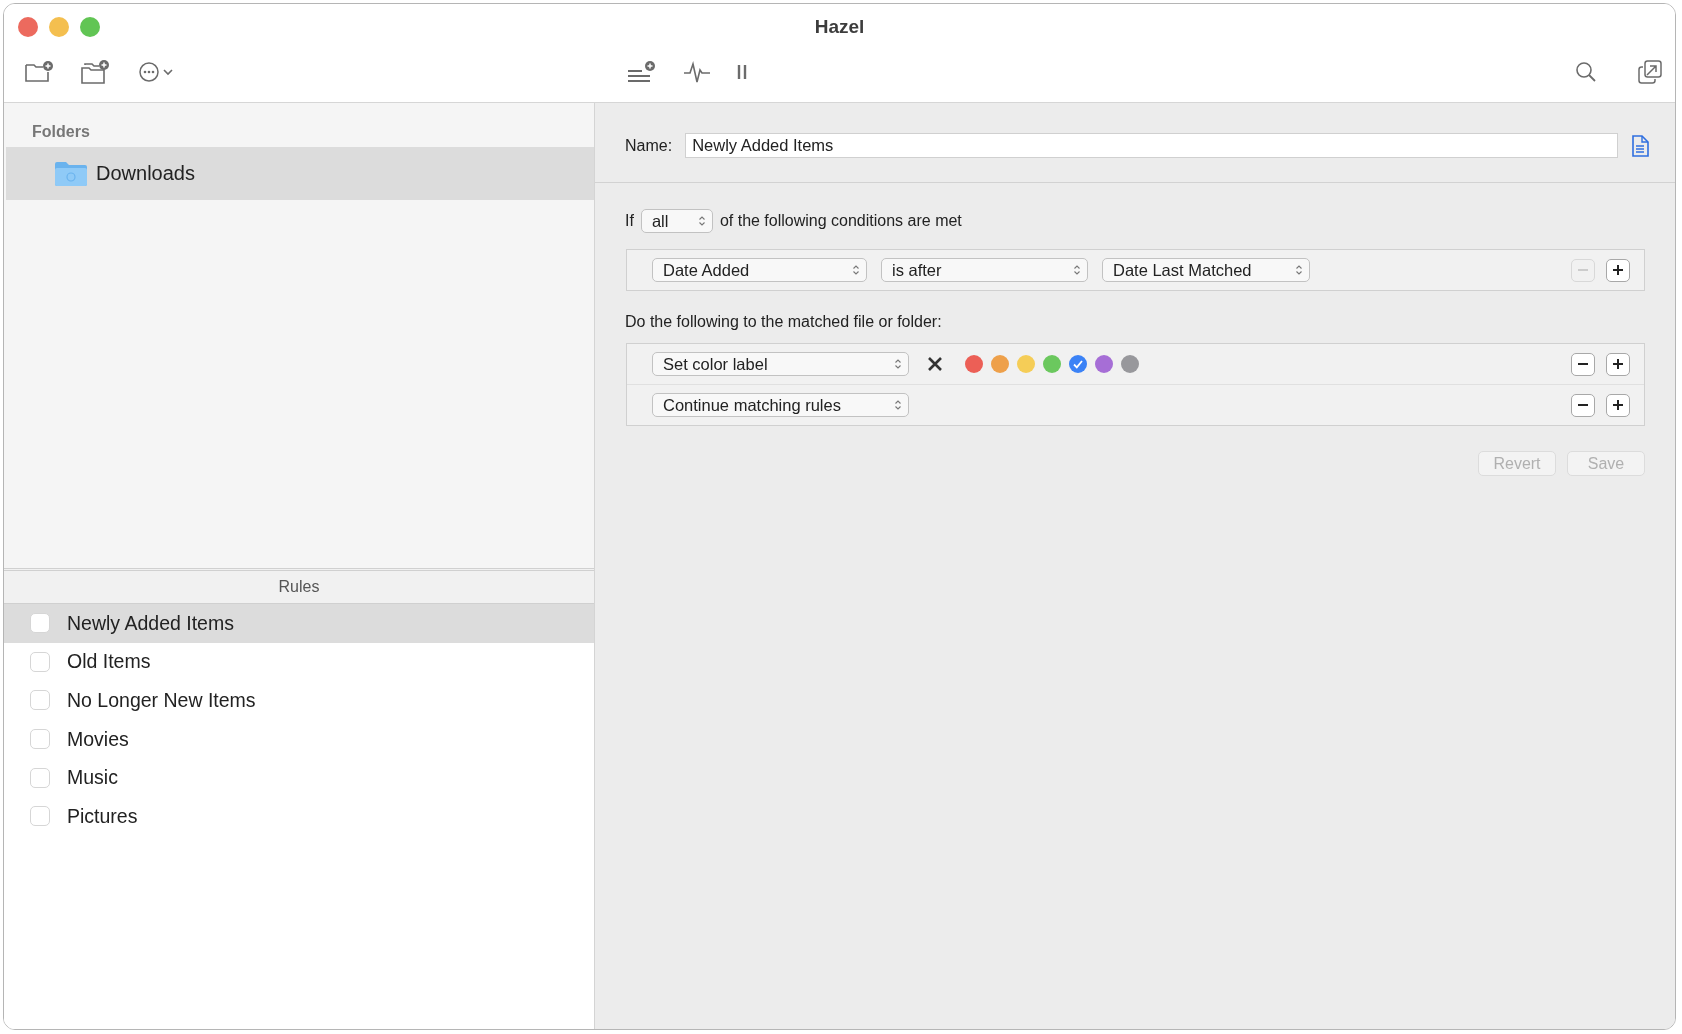 This screenshot has height=1034, width=1682. Describe the element at coordinates (299, 700) in the screenshot. I see `rule-item: No Longer New Items` at that location.